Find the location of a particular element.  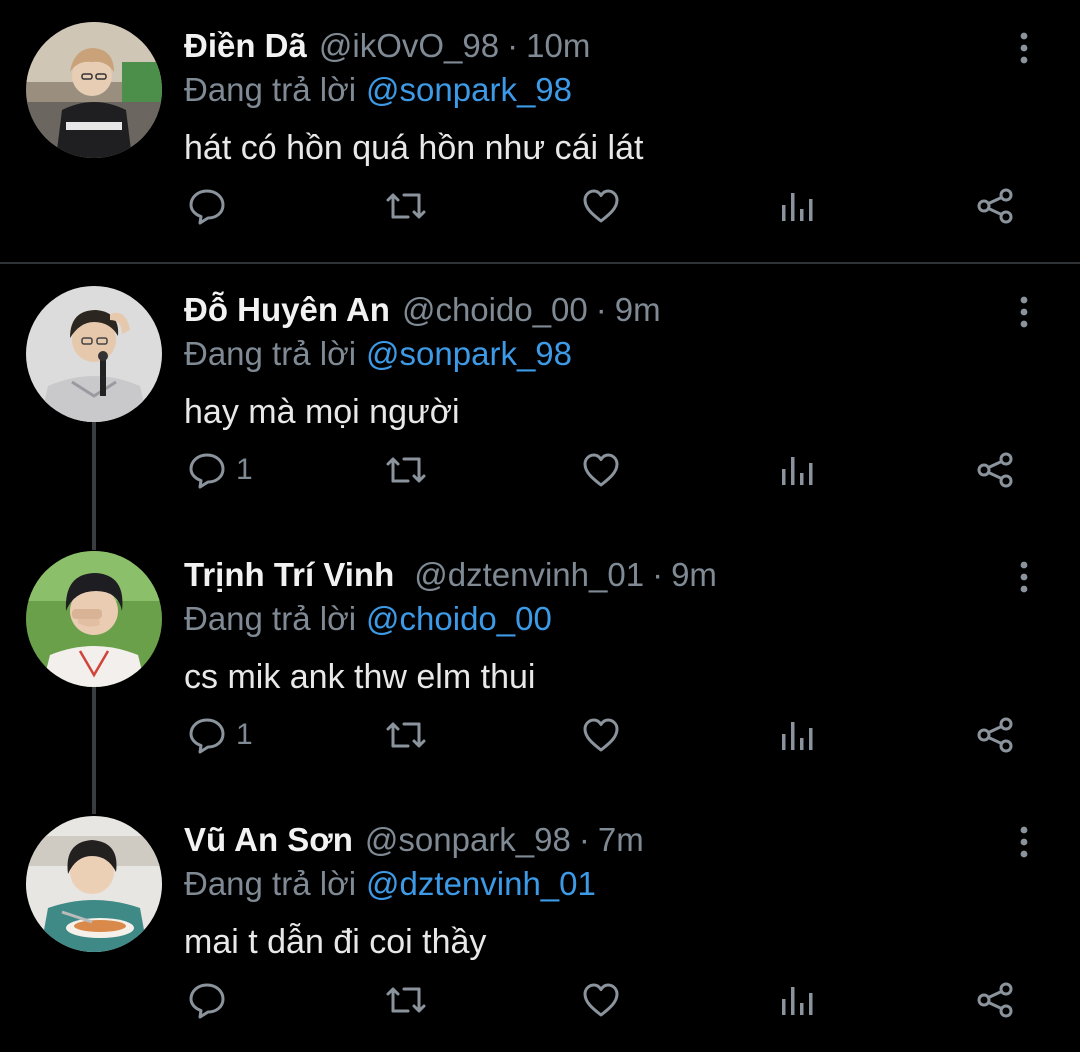

tweet-text: mai t dẫn đi coi thầy is located at coordinates (335, 942).